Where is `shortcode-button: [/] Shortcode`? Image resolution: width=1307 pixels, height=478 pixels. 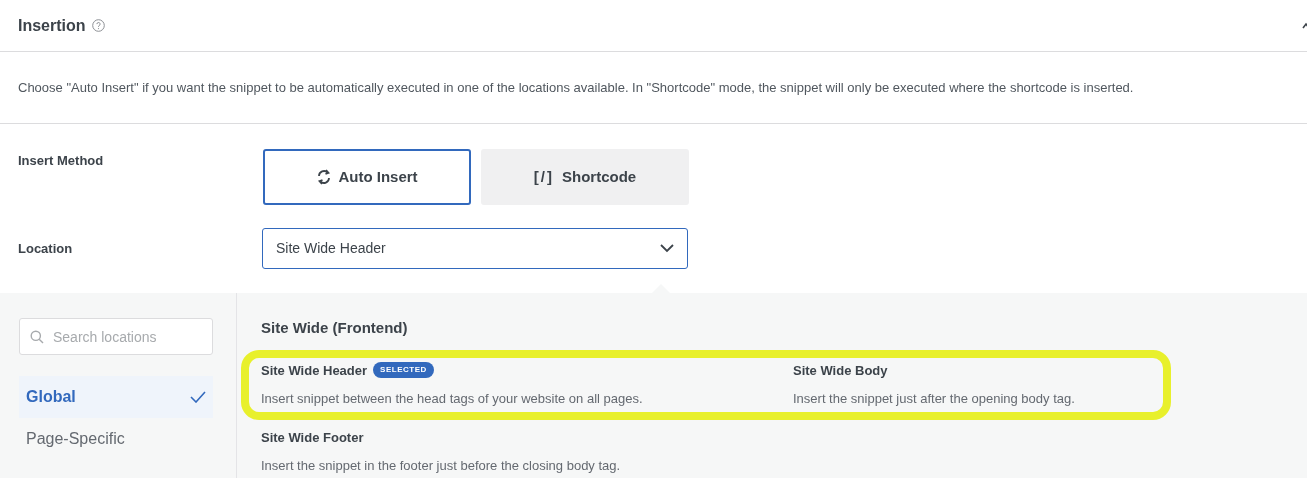
shortcode-button: [/] Shortcode is located at coordinates (585, 177).